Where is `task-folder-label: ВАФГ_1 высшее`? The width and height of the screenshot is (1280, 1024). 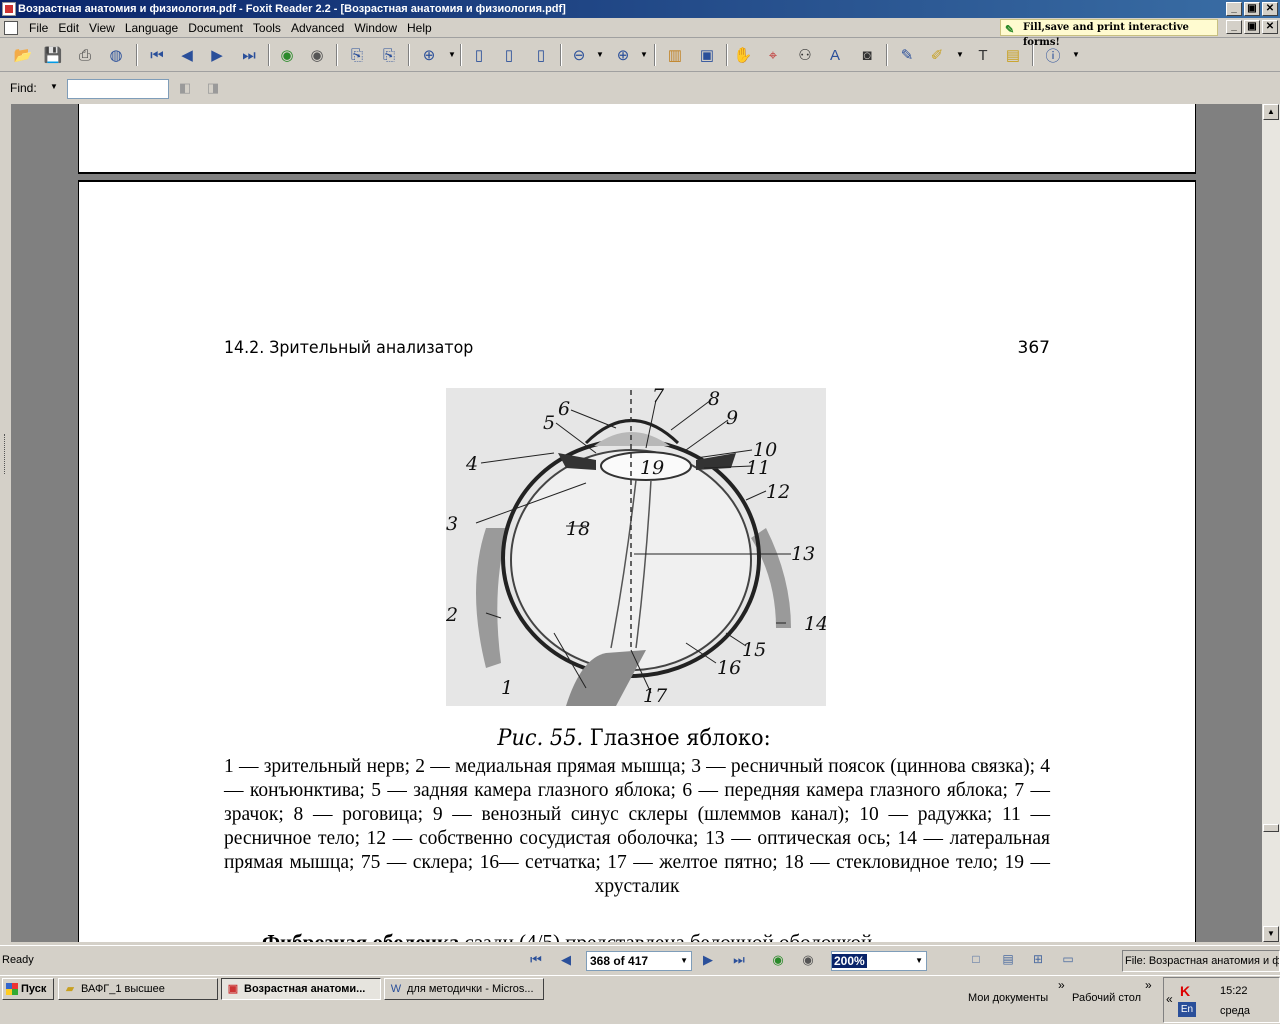 task-folder-label: ВАФГ_1 высшее is located at coordinates (123, 989).